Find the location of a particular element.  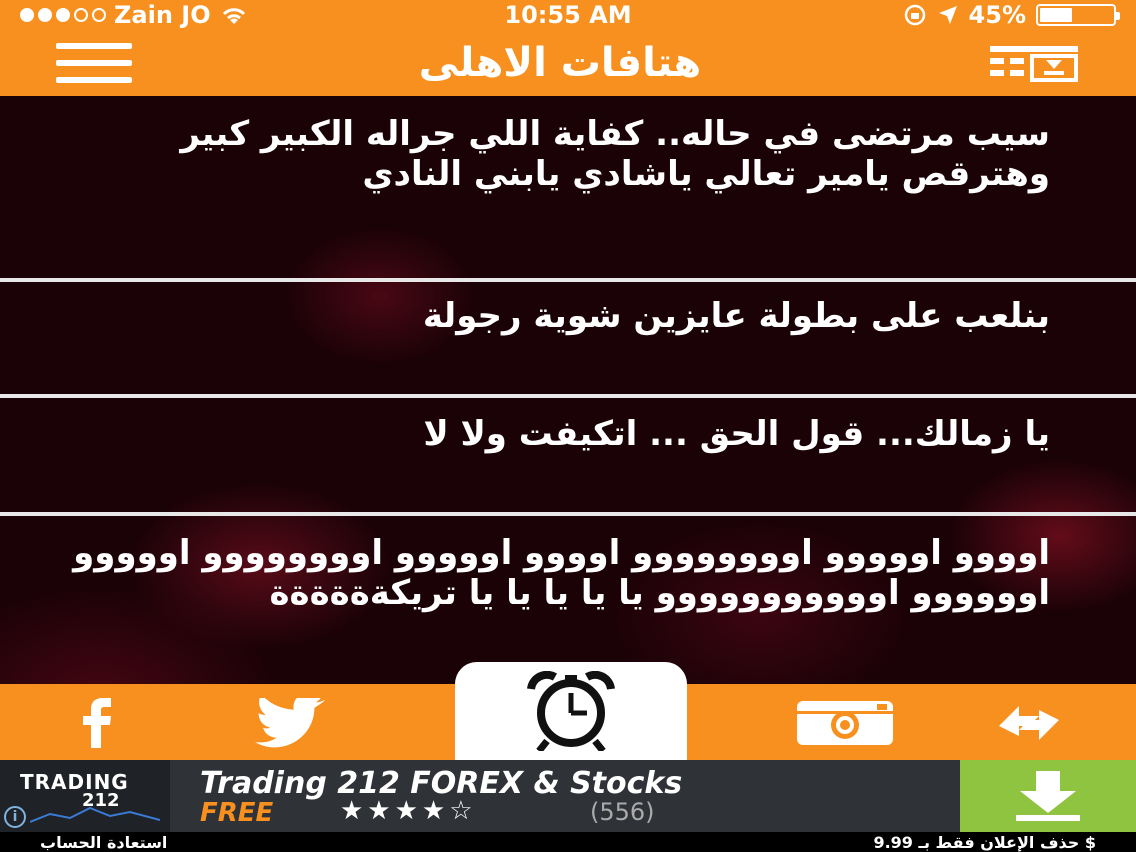

list-item: يا زمالك... قول الحق ... اتكيفت ولا لا is located at coordinates (568, 434).